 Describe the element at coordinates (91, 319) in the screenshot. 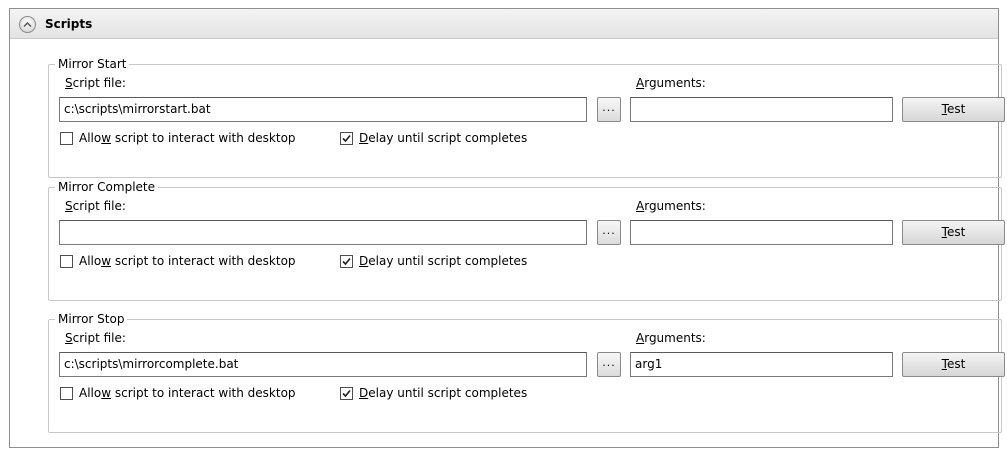

I see `group-title: Mirror Stop` at that location.